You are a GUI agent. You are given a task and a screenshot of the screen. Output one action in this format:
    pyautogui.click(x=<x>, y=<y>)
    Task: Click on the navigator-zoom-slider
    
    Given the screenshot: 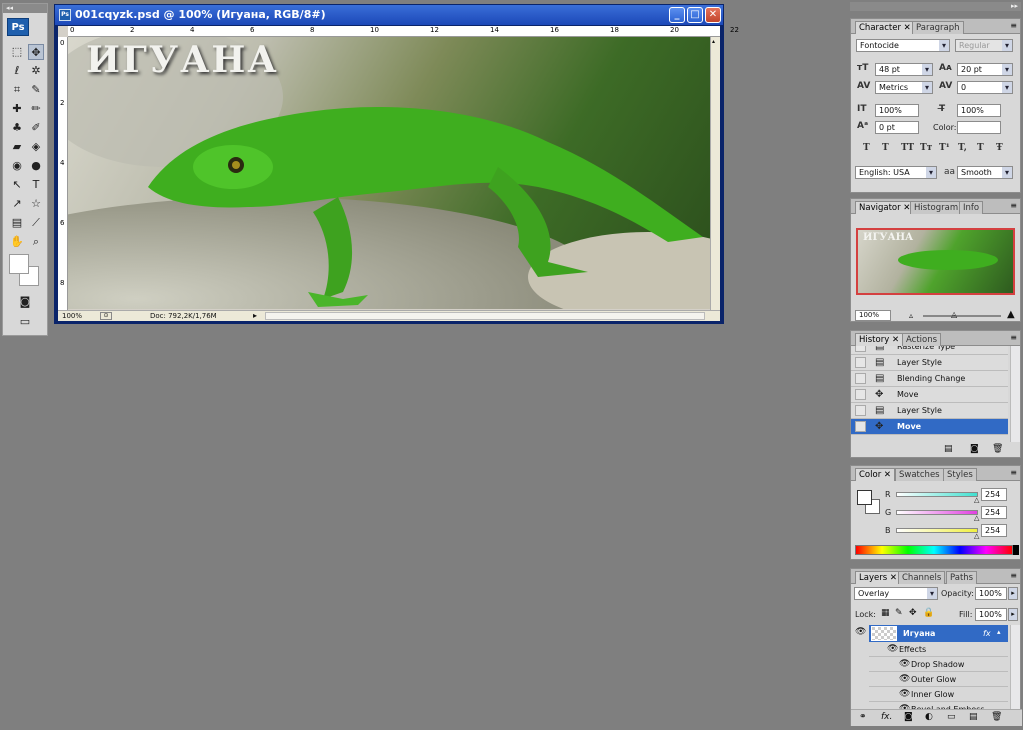 What is the action you would take?
    pyautogui.click(x=962, y=316)
    